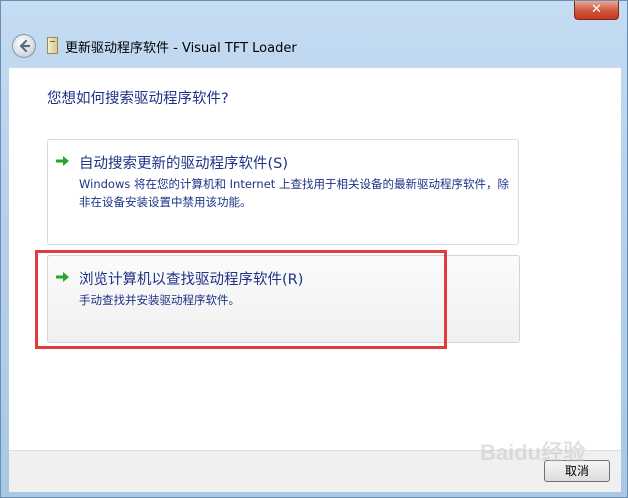 Image resolution: width=628 pixels, height=498 pixels. What do you see at coordinates (241, 299) in the screenshot?
I see `annotation-highlight-box` at bounding box center [241, 299].